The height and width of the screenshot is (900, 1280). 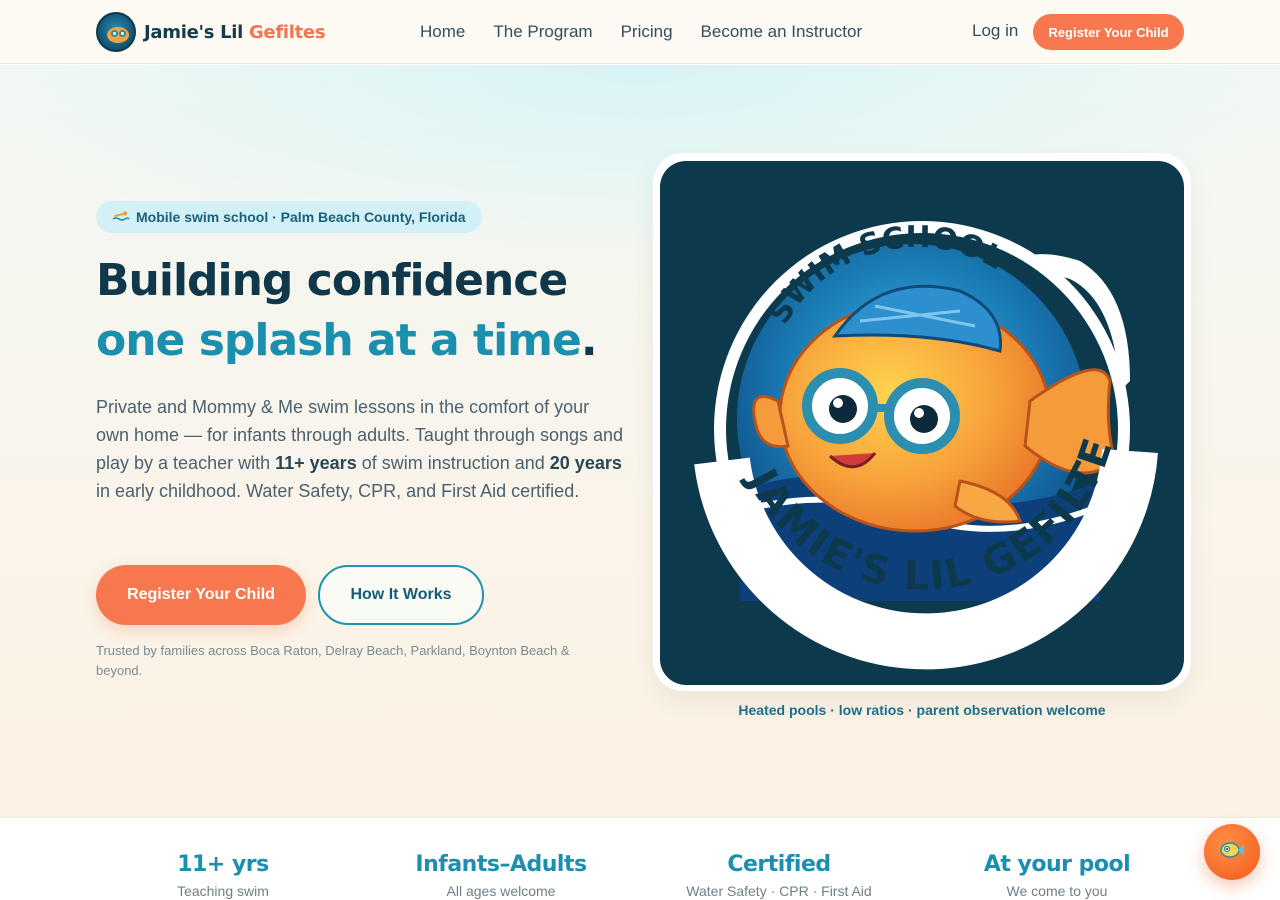 I want to click on stat-subtitle: We come to you, so click(x=1057, y=891).